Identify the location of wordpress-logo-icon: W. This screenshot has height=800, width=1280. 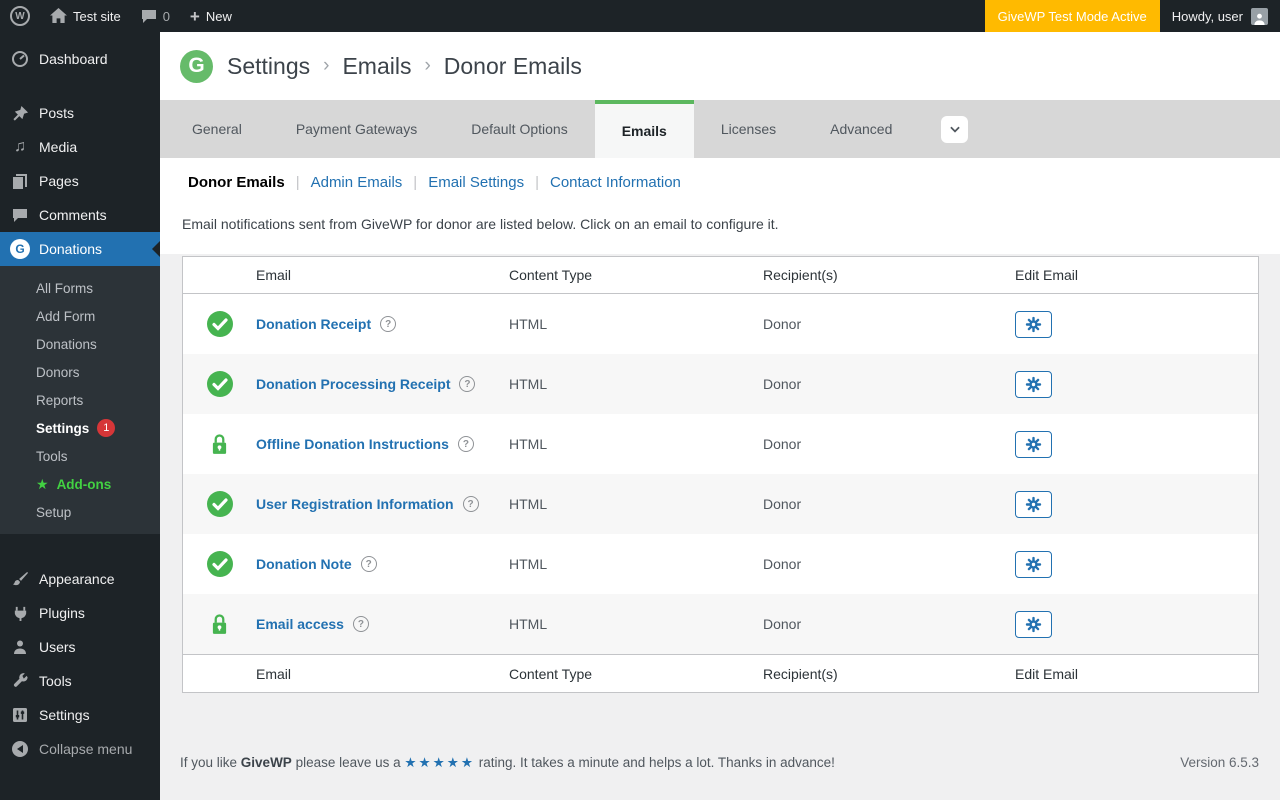
(20, 16).